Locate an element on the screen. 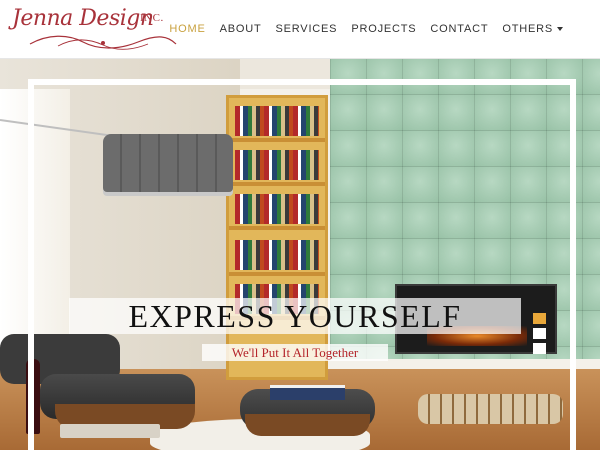 The image size is (600, 450). book is located at coordinates (307, 392).